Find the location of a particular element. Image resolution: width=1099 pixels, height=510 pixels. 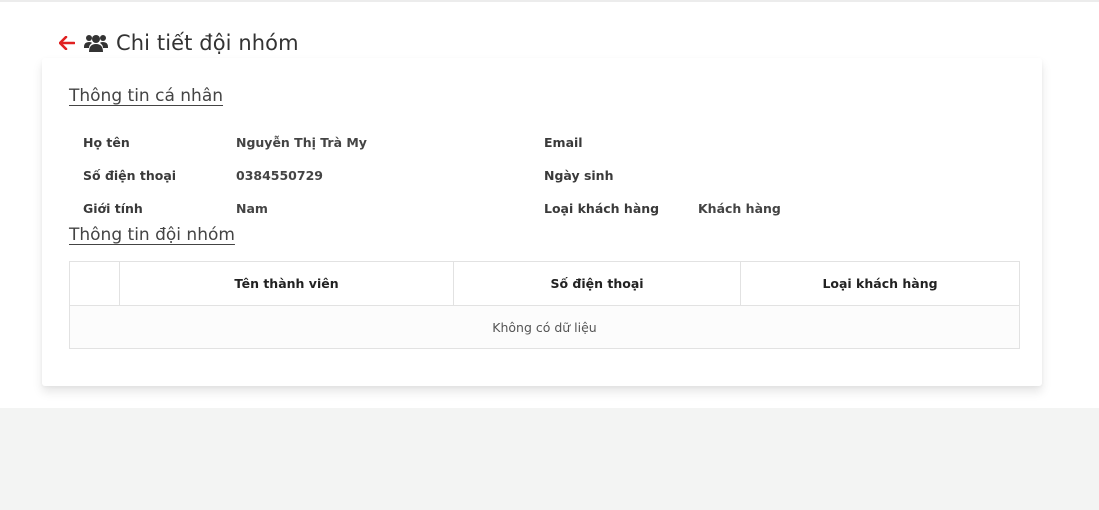

phone-label: Số điện thoại is located at coordinates (130, 175).